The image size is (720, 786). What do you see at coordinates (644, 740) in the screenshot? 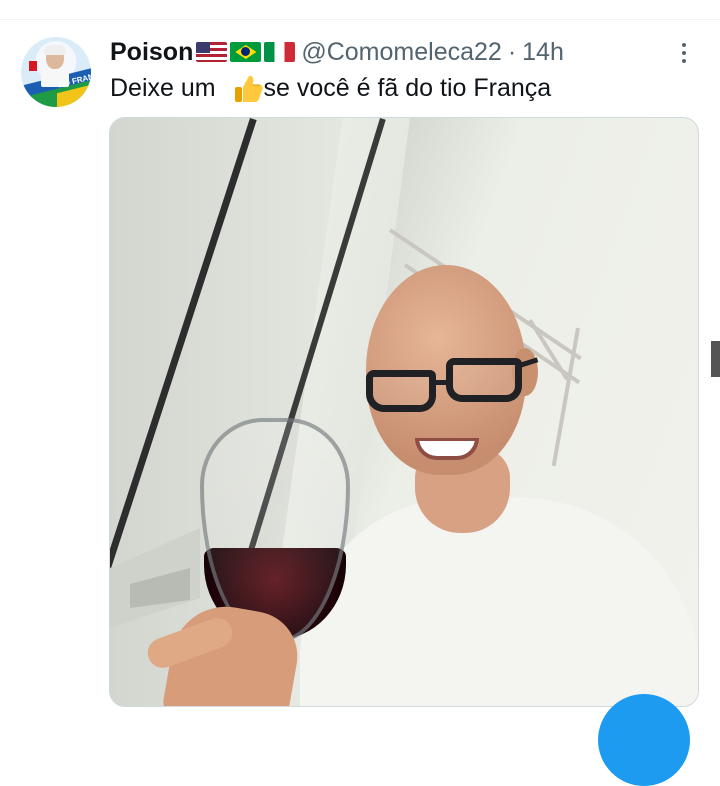
I see `compose-fab` at bounding box center [644, 740].